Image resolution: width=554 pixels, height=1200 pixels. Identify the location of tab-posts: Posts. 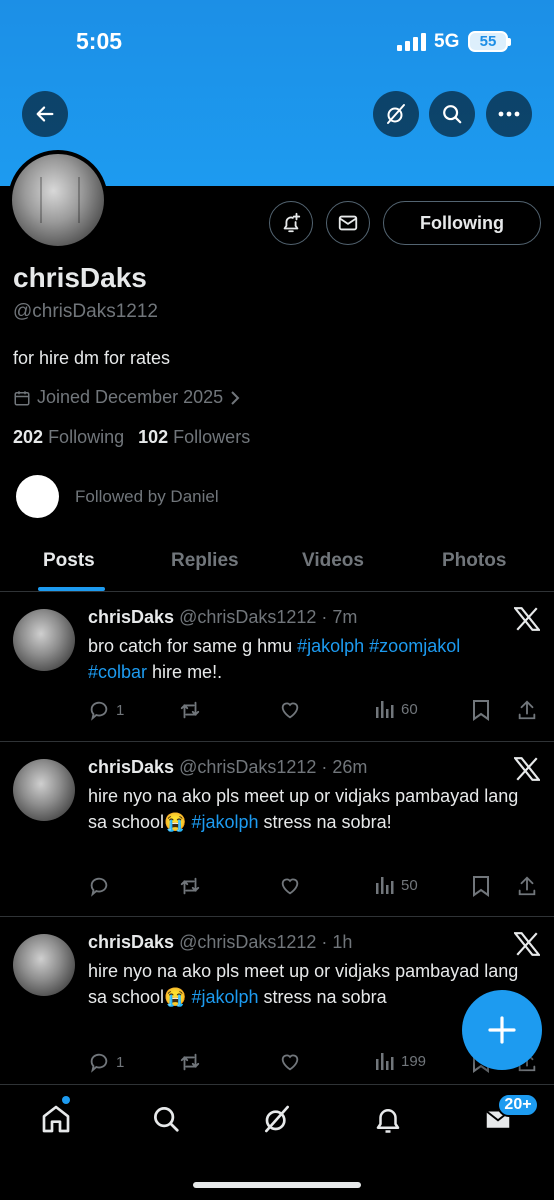
(69, 561).